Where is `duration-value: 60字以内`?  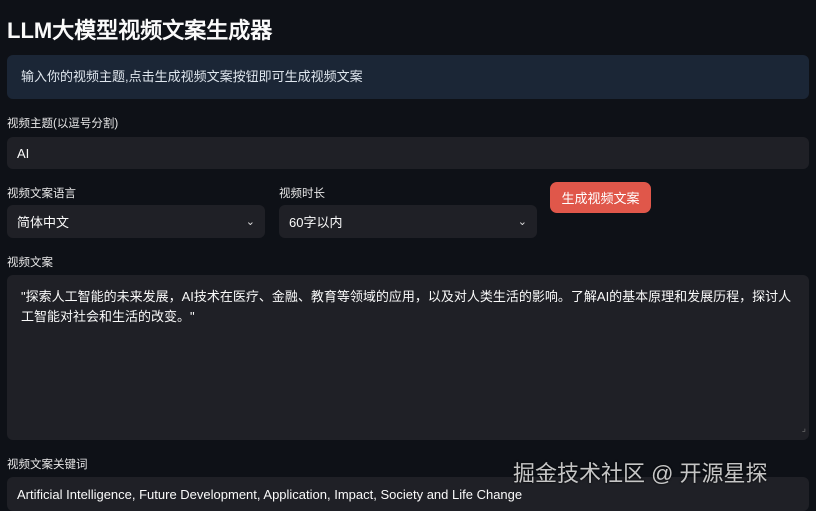 duration-value: 60字以内 is located at coordinates (316, 222).